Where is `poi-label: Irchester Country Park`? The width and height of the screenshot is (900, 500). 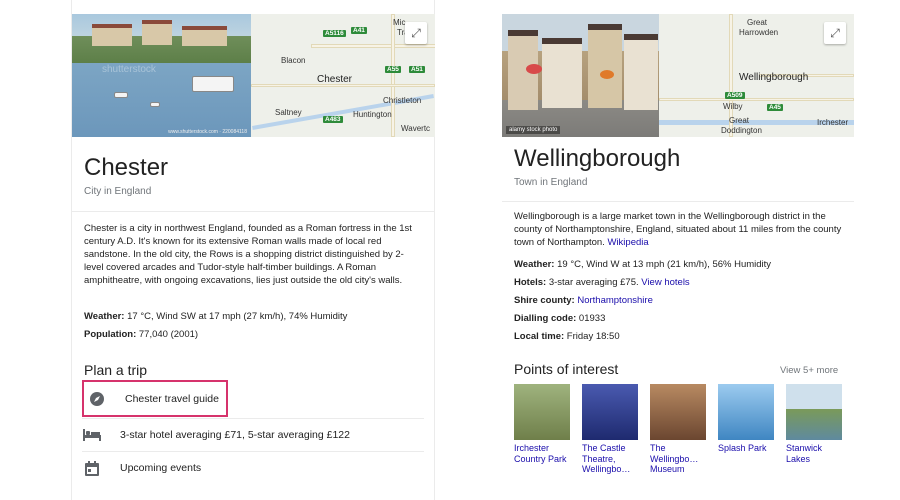
poi-label: Irchester Country Park is located at coordinates (540, 453).